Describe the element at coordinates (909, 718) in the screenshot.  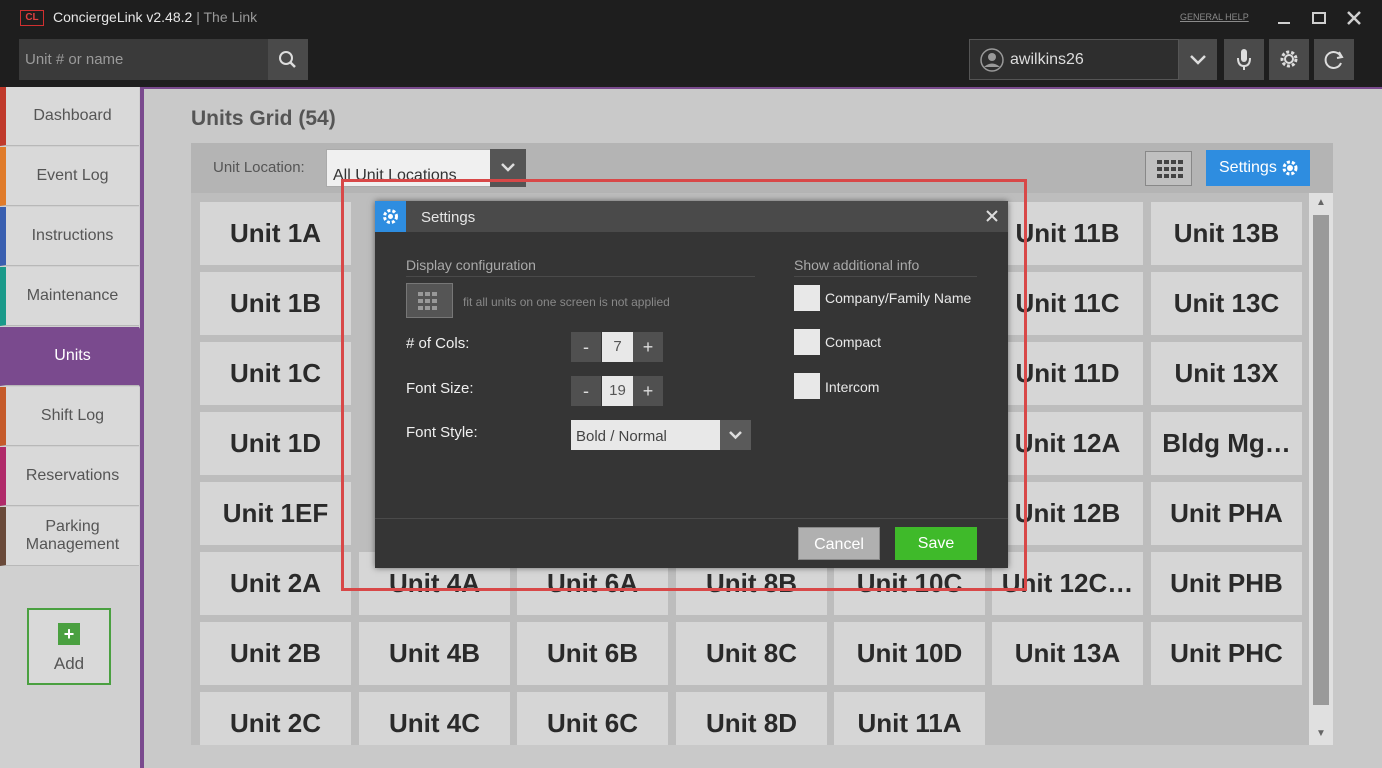
I see `unit-tile: Unit 11A` at that location.